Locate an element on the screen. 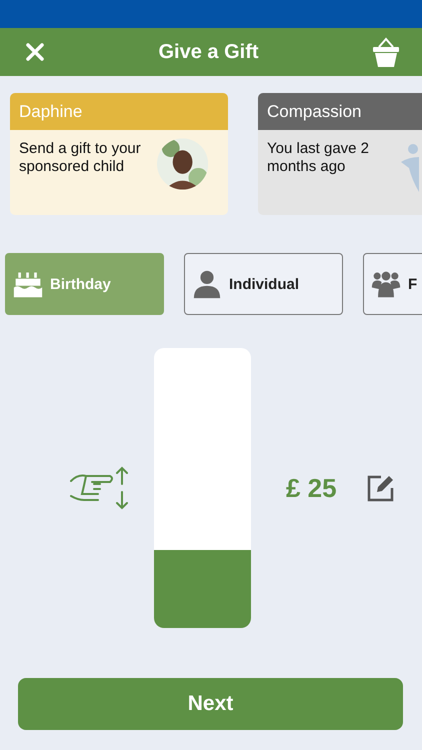 Image resolution: width=422 pixels, height=750 pixels. sponsor-card: Daphine Send a gift to your sponsored child is located at coordinates (119, 154).